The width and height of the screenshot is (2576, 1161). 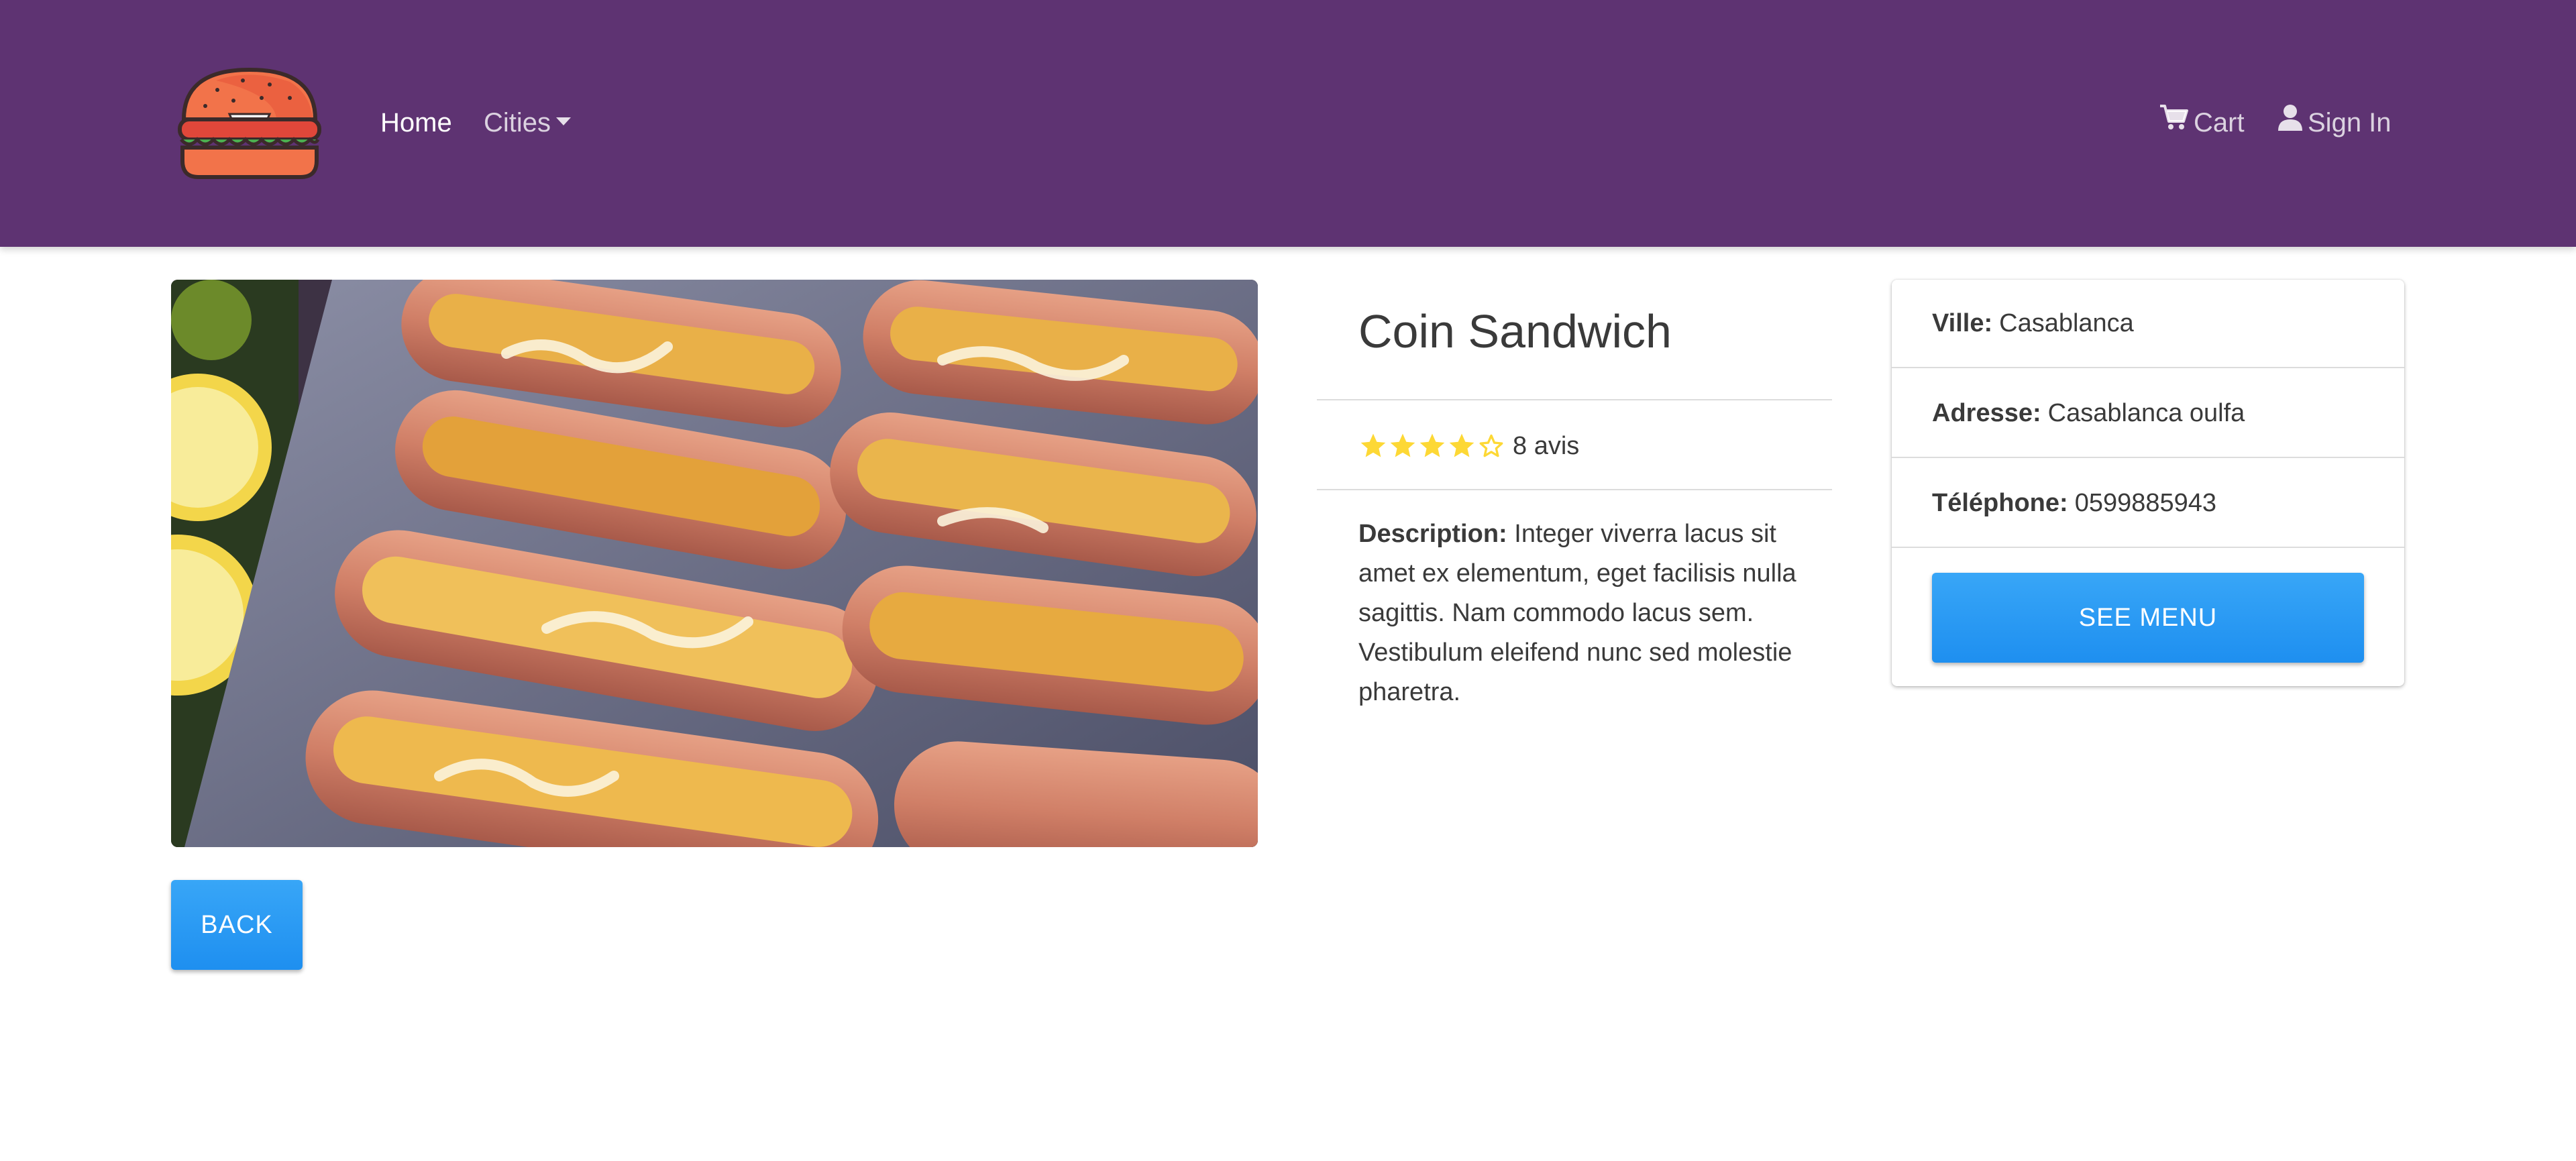 I want to click on restaurant-name: Coin Sandwich, so click(x=1515, y=331).